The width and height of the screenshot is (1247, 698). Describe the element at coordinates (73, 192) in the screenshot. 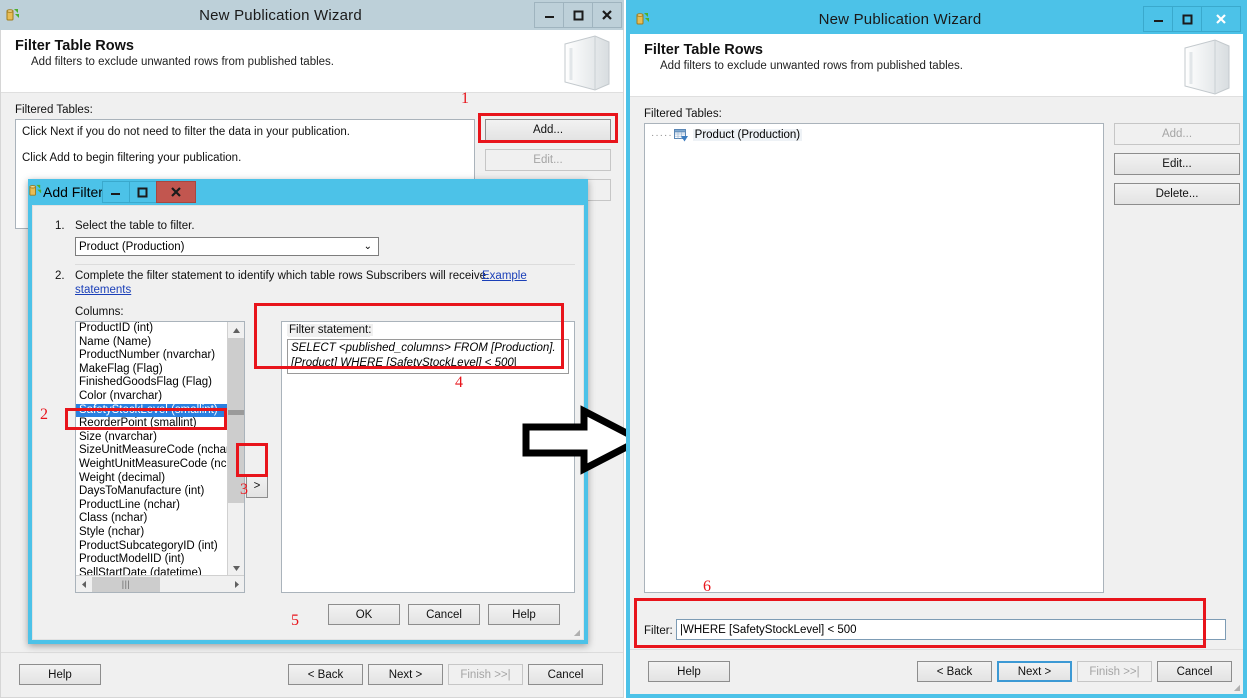

I see `add-filter-title: Add Filter` at that location.